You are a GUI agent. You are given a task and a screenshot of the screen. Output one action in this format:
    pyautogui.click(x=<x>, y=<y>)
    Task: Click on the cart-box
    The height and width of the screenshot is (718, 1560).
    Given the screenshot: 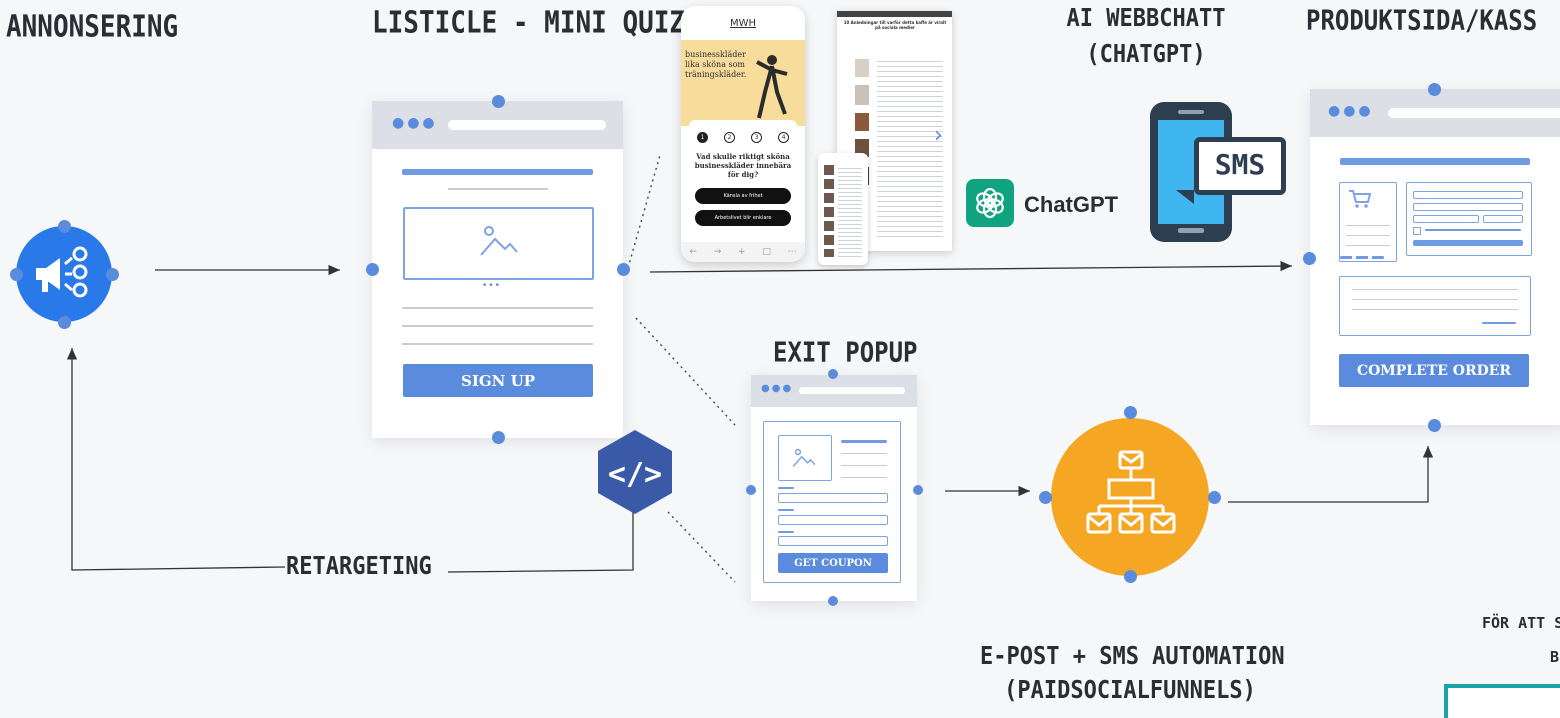 What is the action you would take?
    pyautogui.click(x=1368, y=222)
    